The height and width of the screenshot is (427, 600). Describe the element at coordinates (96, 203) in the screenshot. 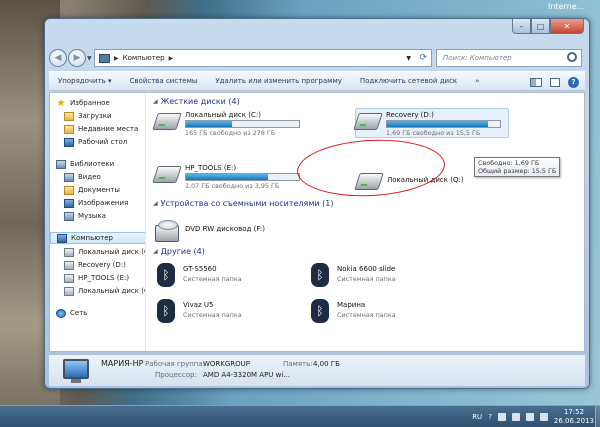

I see `sidebar-item-images: Изображения` at that location.